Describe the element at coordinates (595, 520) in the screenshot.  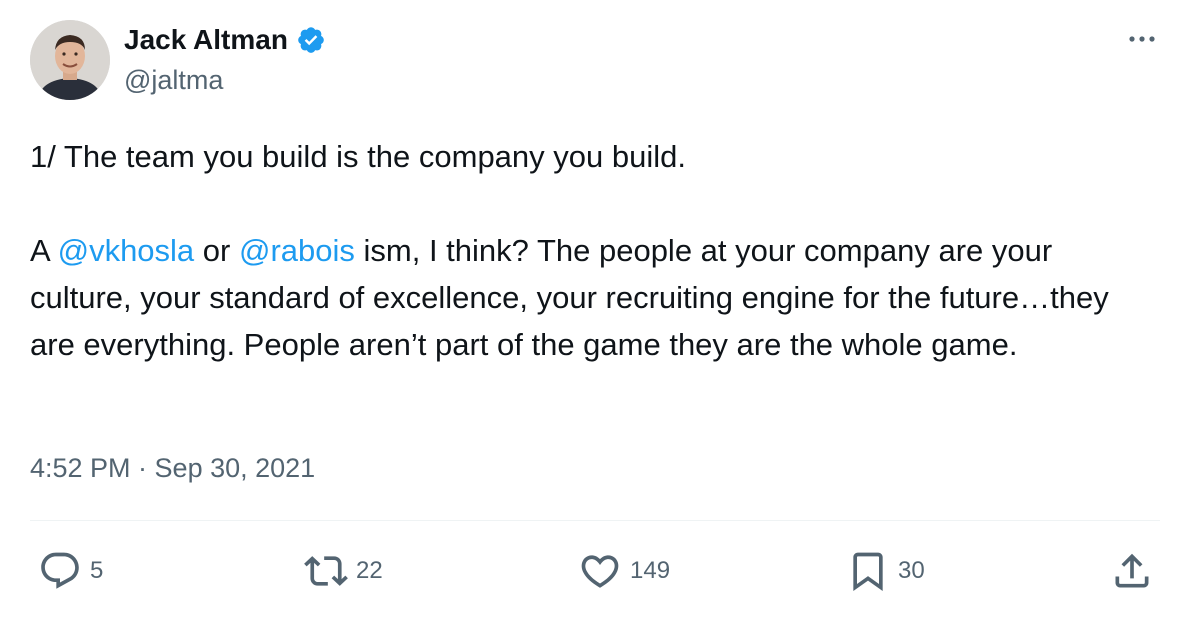
I see `divider` at that location.